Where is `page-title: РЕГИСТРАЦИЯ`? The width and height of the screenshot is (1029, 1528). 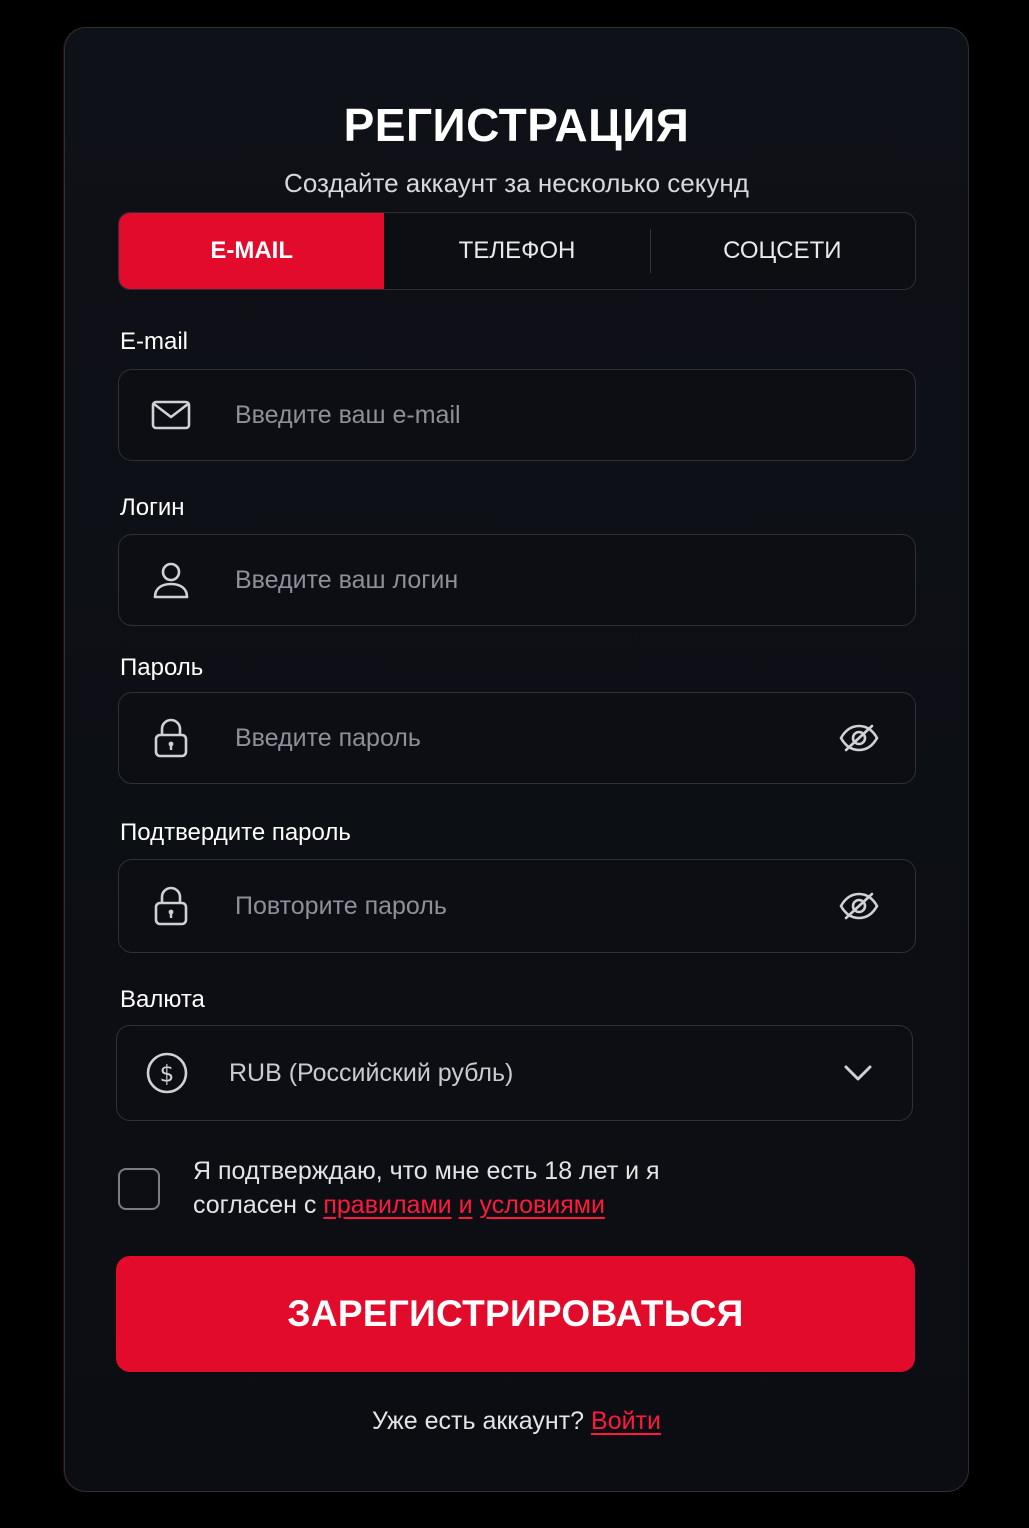 page-title: РЕГИСТРАЦИЯ is located at coordinates (516, 125).